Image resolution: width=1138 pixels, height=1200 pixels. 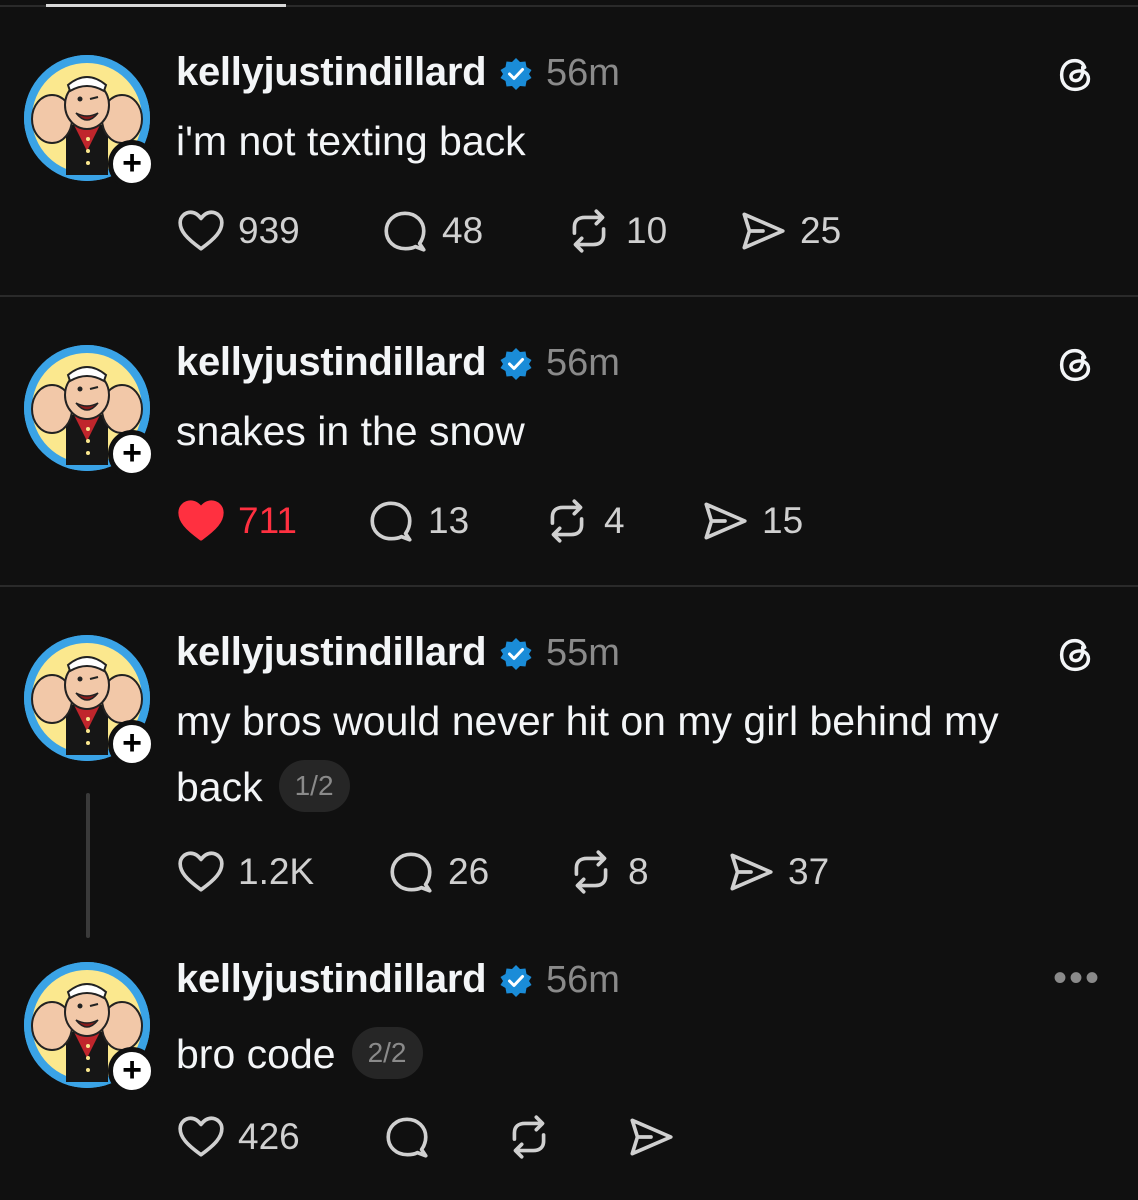 What do you see at coordinates (821, 230) in the screenshot?
I see `share-count: 25` at bounding box center [821, 230].